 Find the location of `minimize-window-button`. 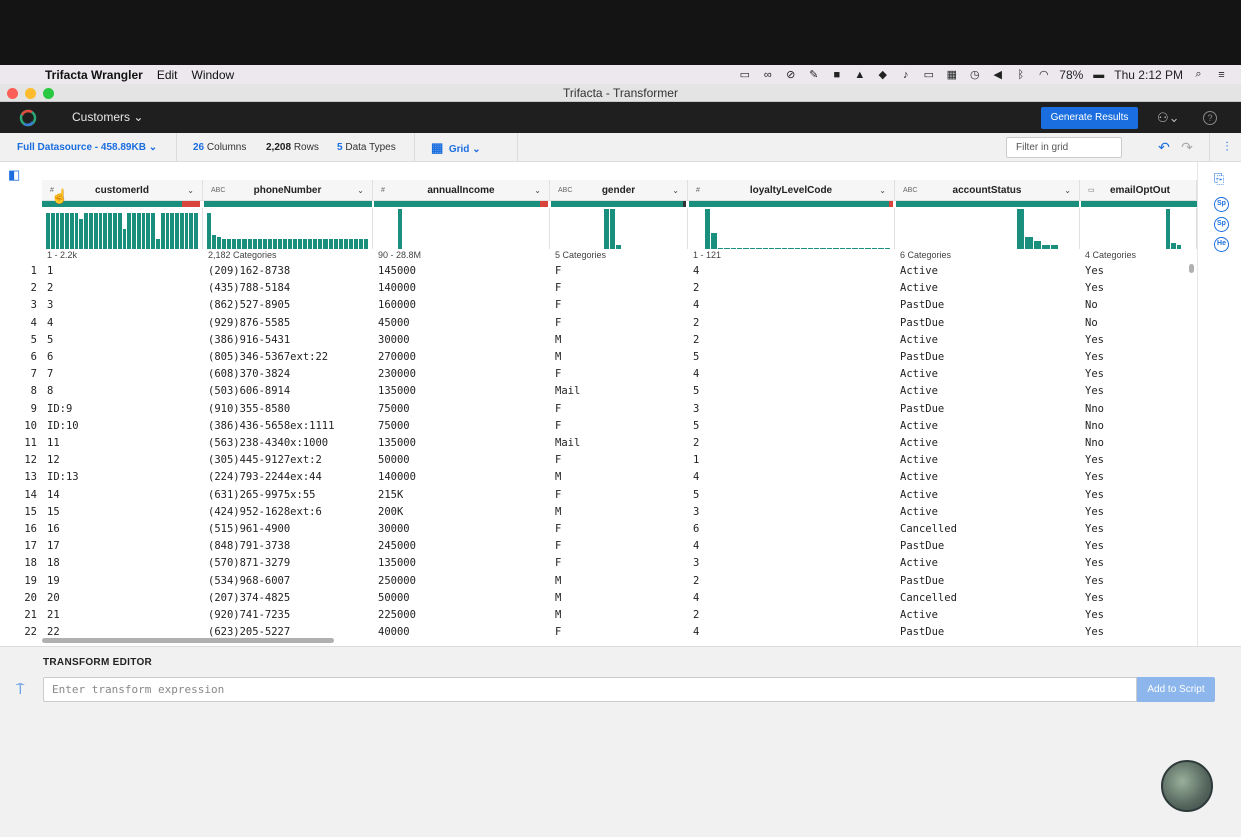

minimize-window-button is located at coordinates (30, 93).